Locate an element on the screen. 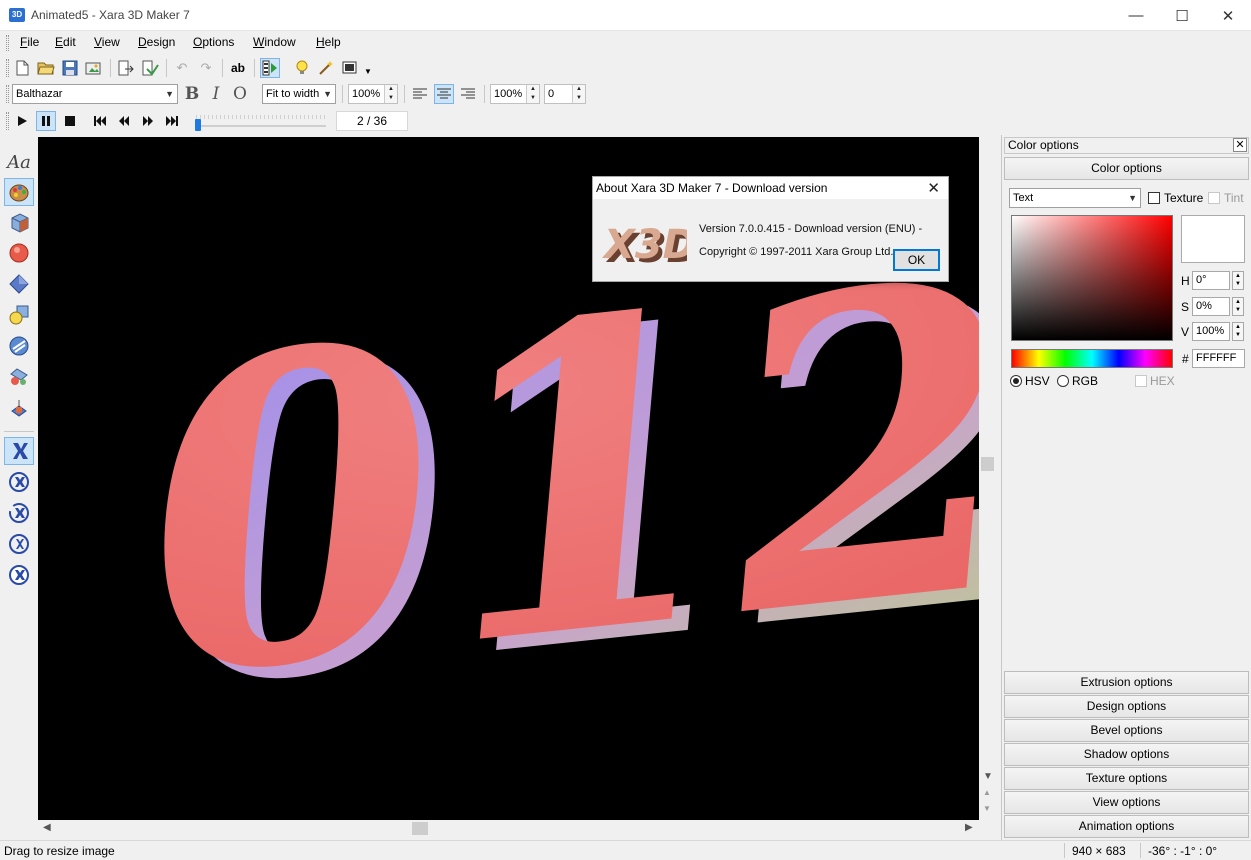 This screenshot has width=1251, height=860. saturation-field: 0% is located at coordinates (1211, 306).